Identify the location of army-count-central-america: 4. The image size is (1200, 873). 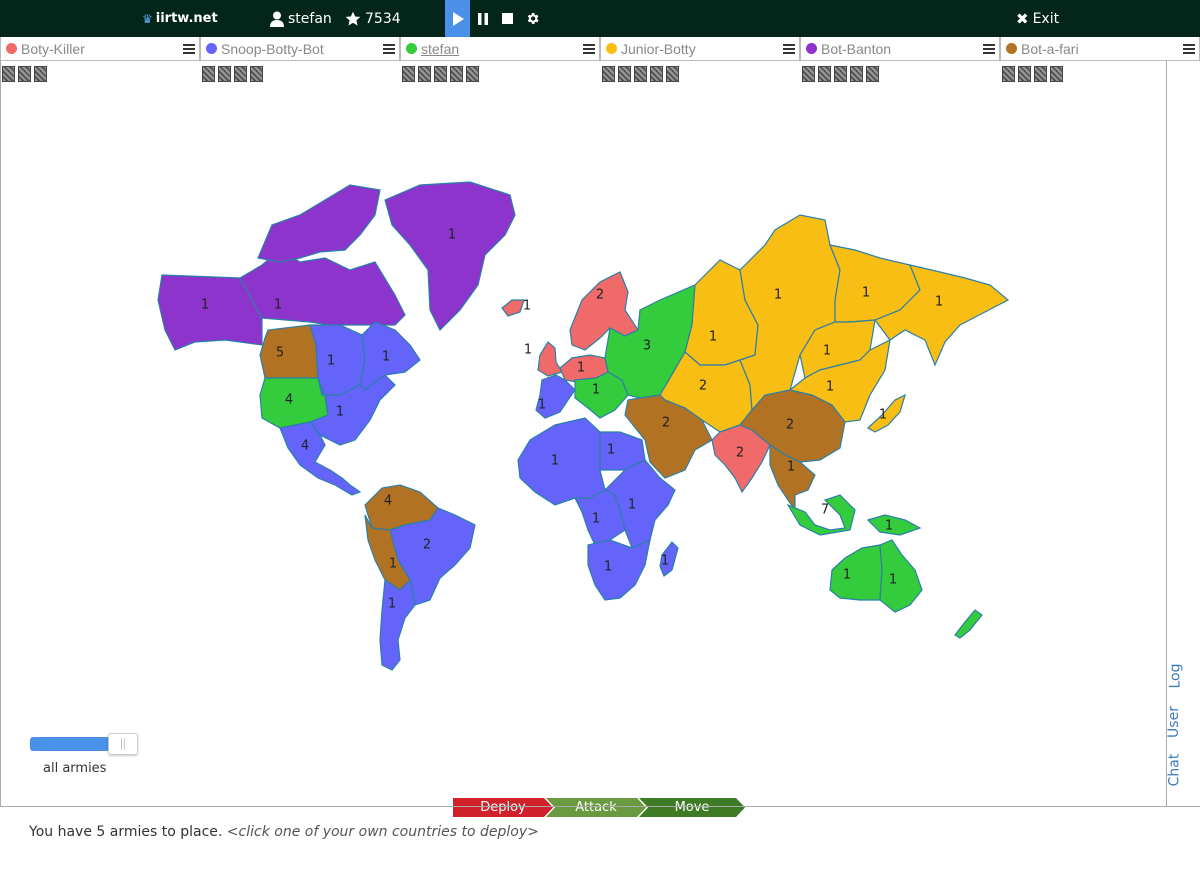
(305, 446).